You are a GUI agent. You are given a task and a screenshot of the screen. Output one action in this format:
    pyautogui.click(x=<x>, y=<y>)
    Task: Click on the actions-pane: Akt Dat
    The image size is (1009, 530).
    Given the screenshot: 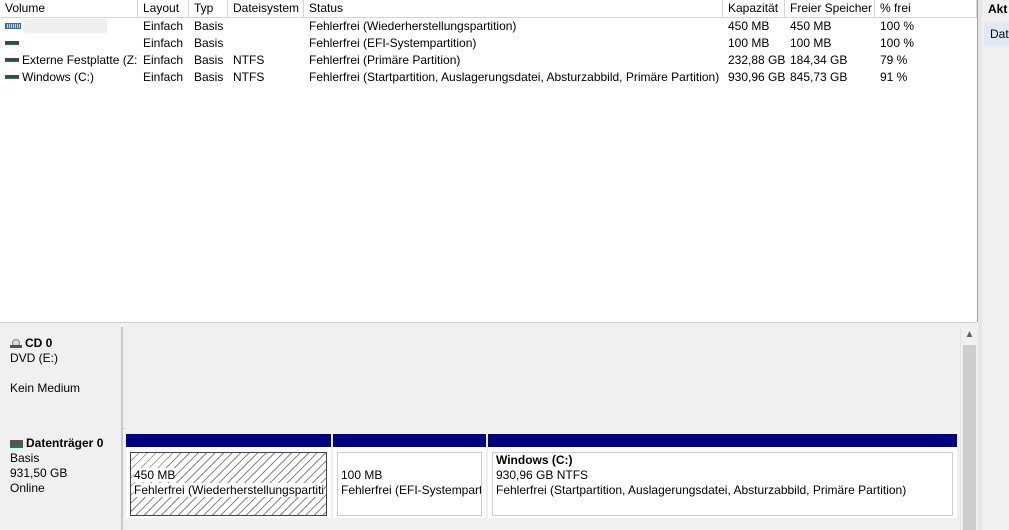 What is the action you would take?
    pyautogui.click(x=993, y=265)
    